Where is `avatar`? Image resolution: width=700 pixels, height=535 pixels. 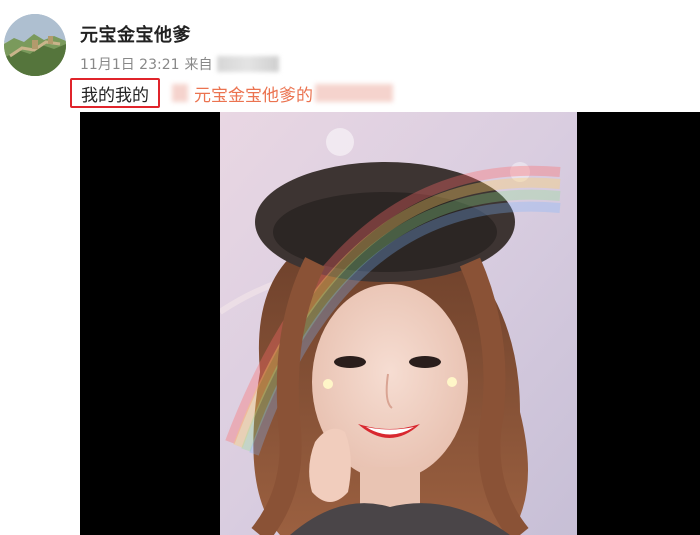 avatar is located at coordinates (35, 45).